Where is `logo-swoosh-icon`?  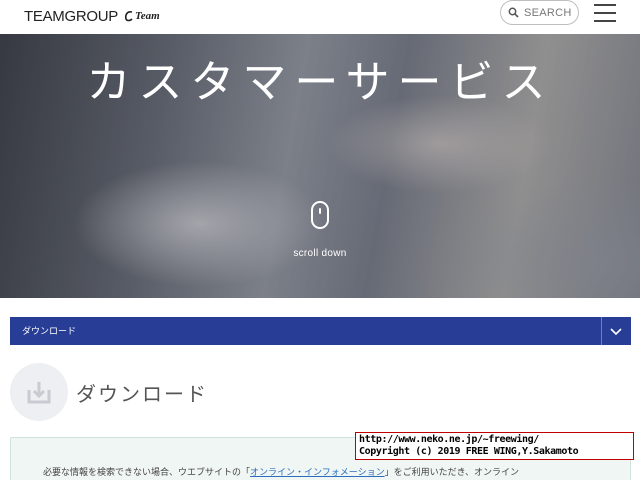
logo-swoosh-icon is located at coordinates (128, 16).